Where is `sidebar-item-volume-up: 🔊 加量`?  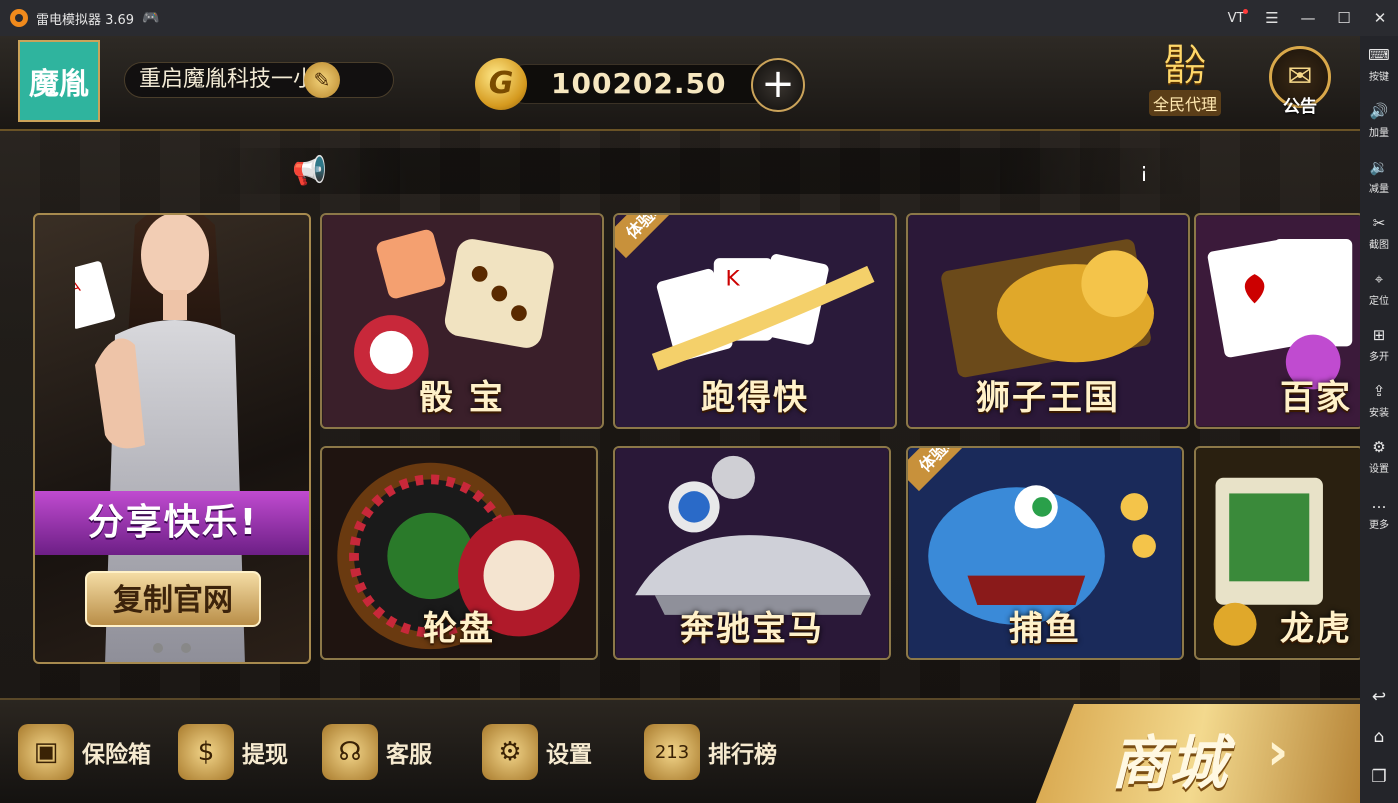 sidebar-item-volume-up: 🔊 加量 is located at coordinates (1379, 120).